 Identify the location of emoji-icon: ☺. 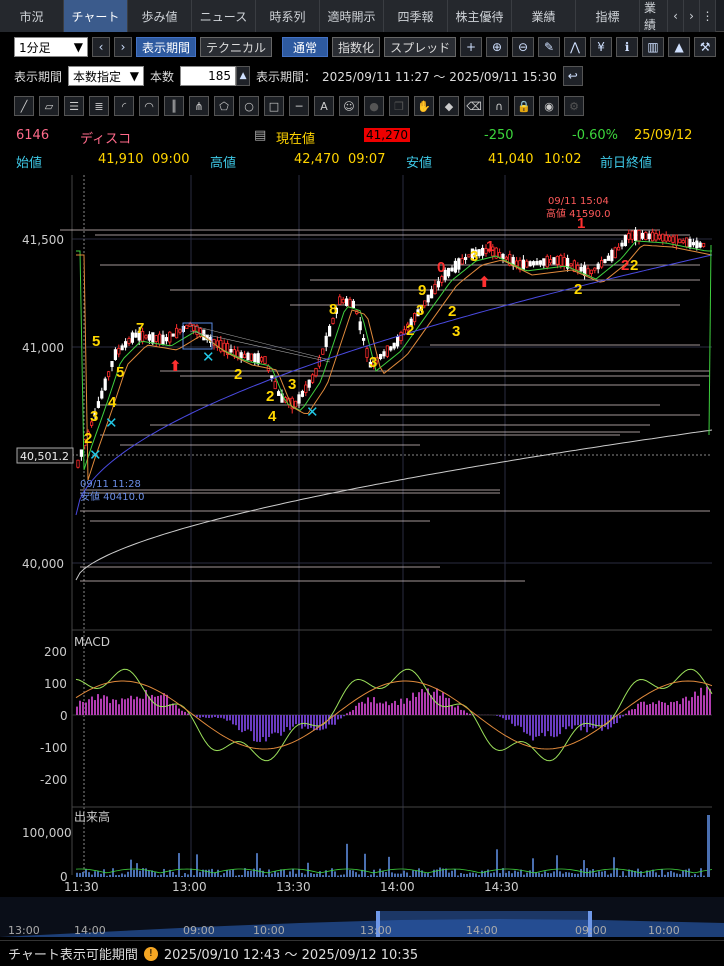
(349, 106).